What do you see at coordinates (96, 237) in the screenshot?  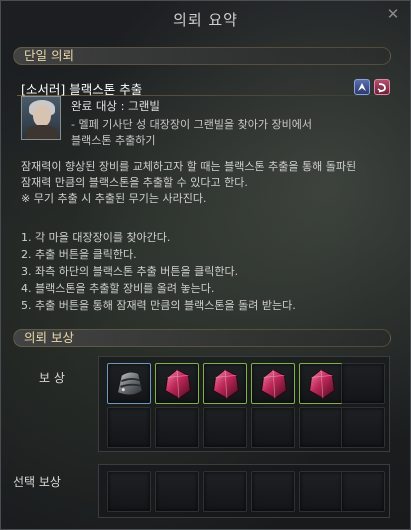 I see `quest-step: 1. 각 마을 대장장이를 찾아간다.` at bounding box center [96, 237].